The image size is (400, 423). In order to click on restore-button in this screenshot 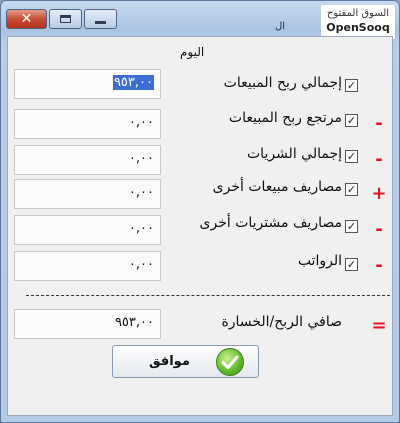, I will do `click(65, 19)`.